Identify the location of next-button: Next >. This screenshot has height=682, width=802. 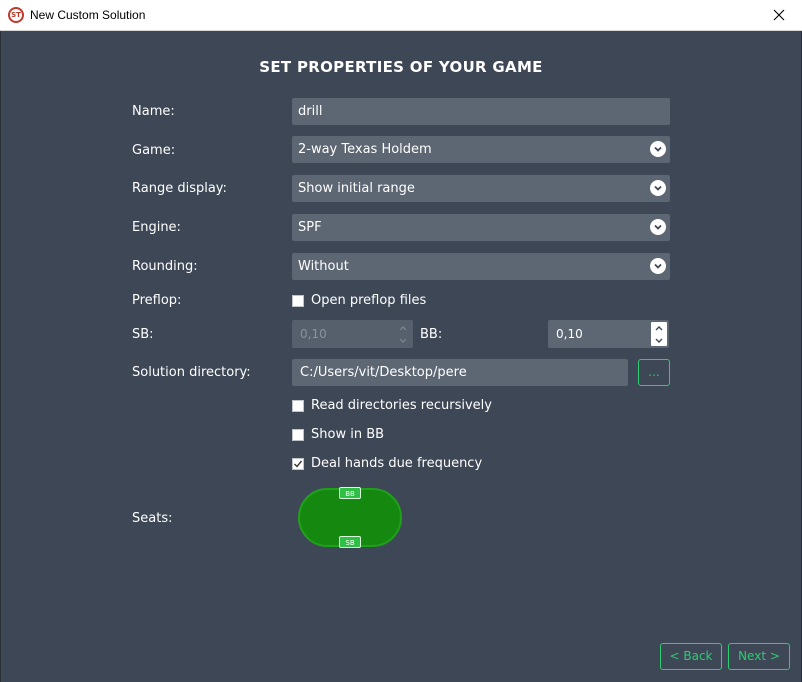
(759, 656).